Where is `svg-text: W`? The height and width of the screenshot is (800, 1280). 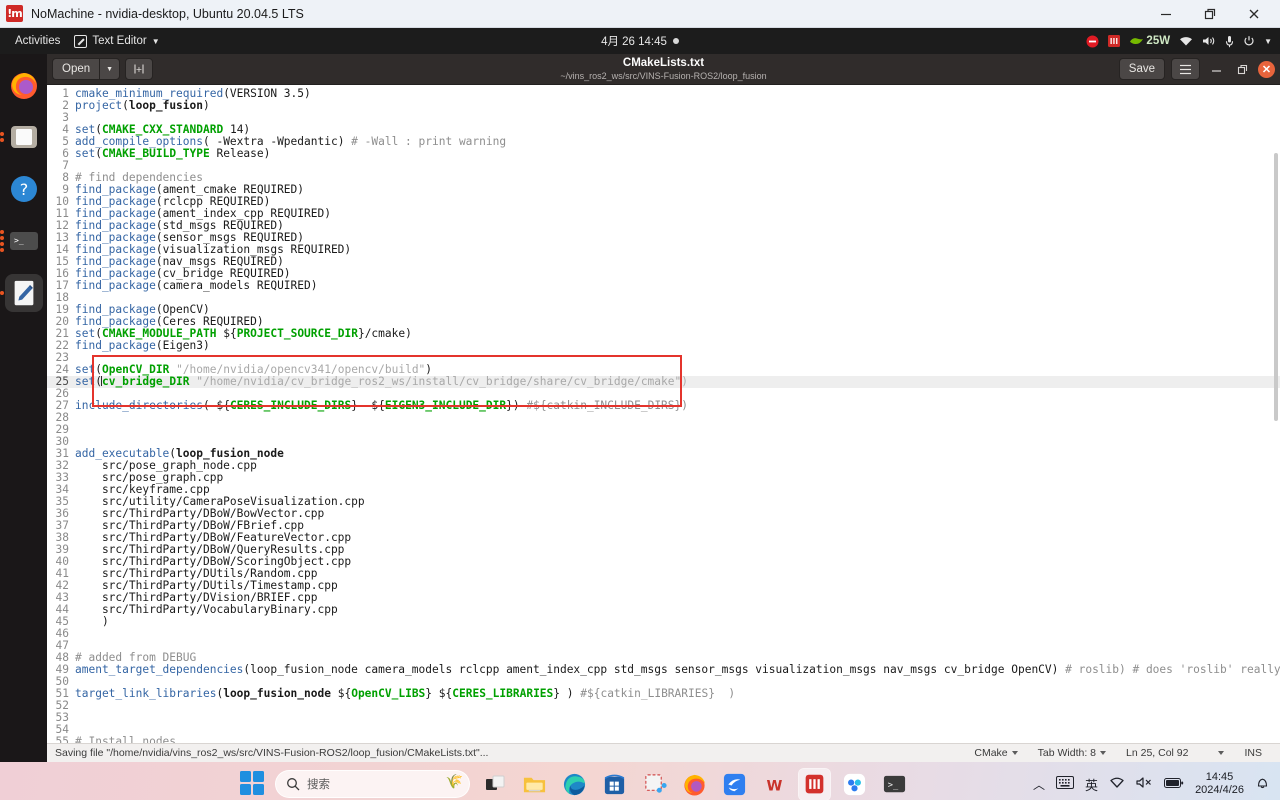 svg-text: W is located at coordinates (775, 786).